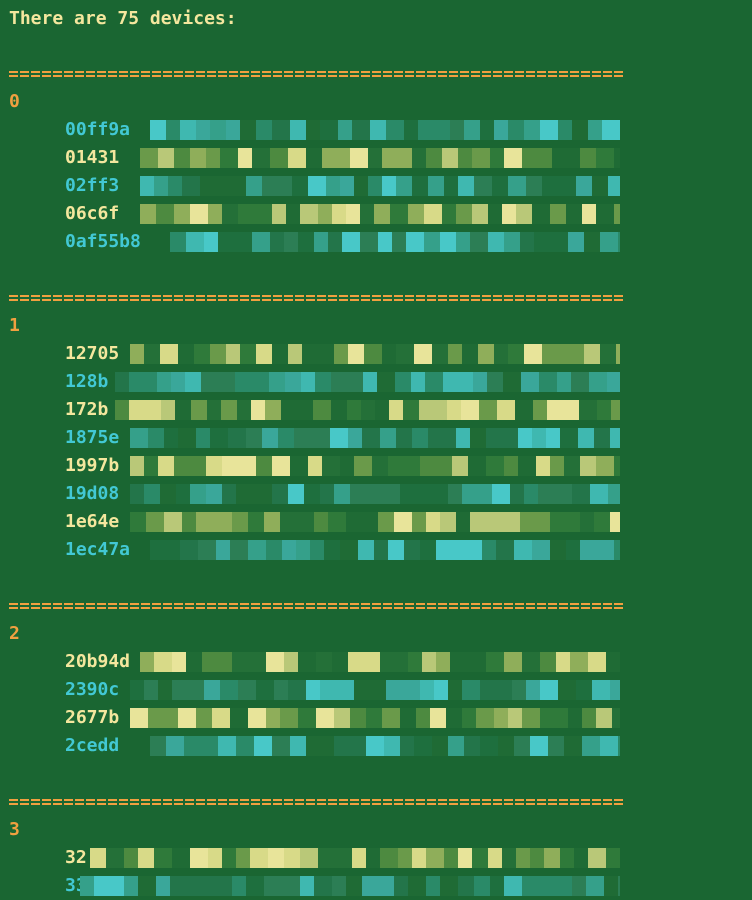 The image size is (752, 900). I want to click on device-id: 01431, so click(92, 158).